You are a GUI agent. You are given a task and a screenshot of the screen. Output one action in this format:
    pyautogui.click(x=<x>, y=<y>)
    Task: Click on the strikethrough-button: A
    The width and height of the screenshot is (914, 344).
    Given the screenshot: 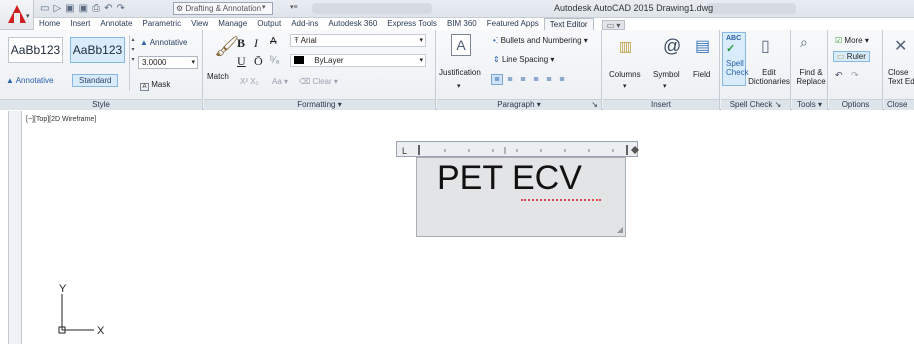 What is the action you would take?
    pyautogui.click(x=273, y=41)
    